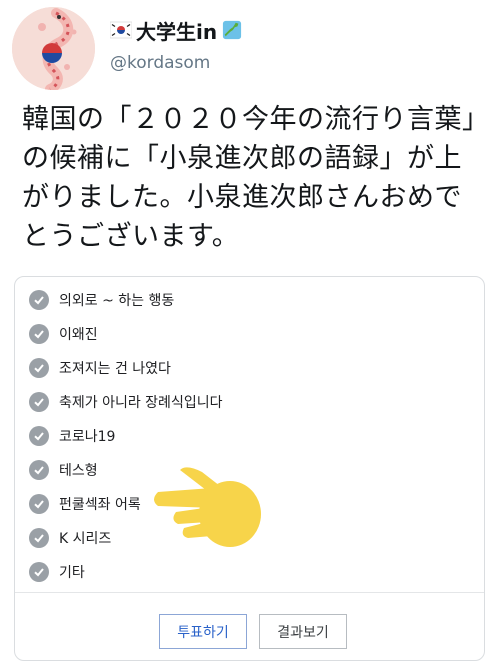 The width and height of the screenshot is (500, 669). What do you see at coordinates (87, 437) in the screenshot?
I see `poll-option-label: 코로나19` at bounding box center [87, 437].